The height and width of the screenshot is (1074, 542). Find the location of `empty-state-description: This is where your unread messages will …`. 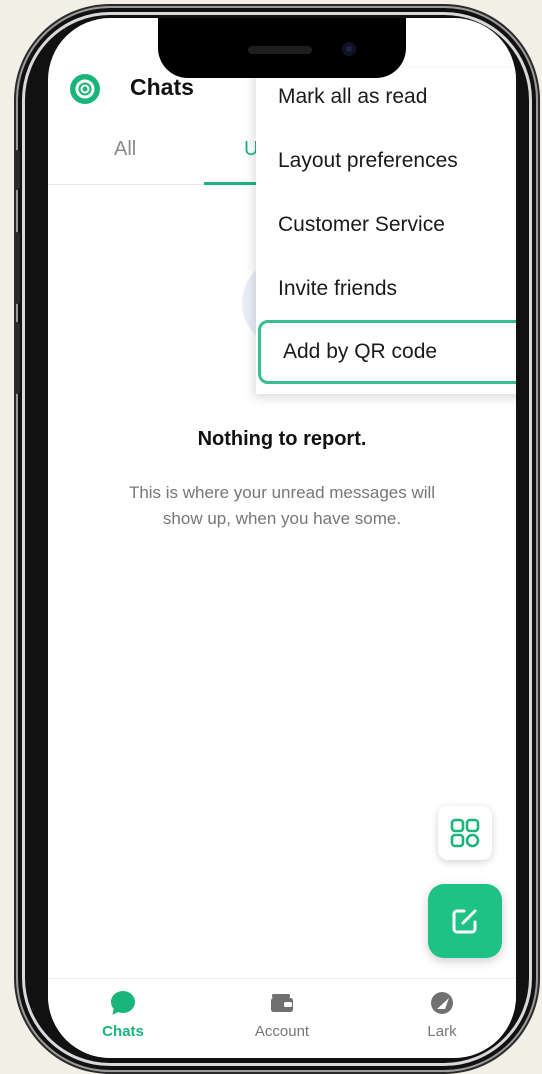

empty-state-description: This is where your unread messages will … is located at coordinates (282, 505).